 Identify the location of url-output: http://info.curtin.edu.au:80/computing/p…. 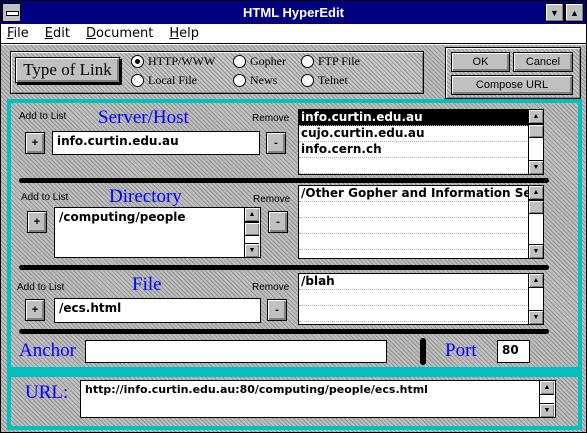
(318, 399).